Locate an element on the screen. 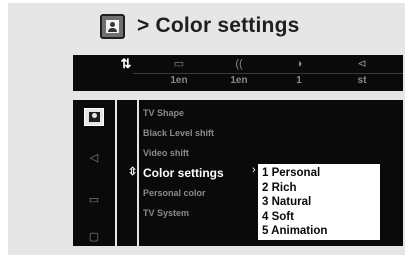 Image resolution: width=411 pixels, height=256 pixels. tab-settings: ⇅ is located at coordinates (126, 73).